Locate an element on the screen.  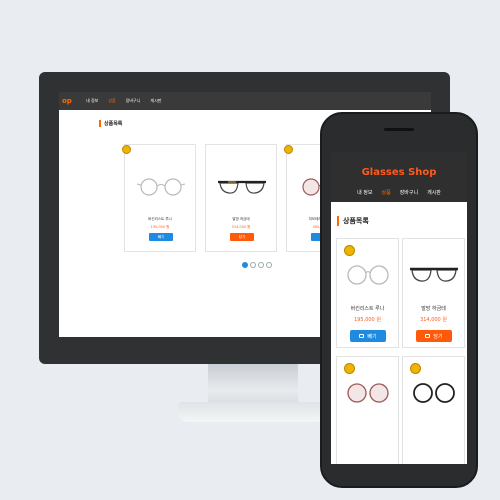
desktop-logo: op is located at coordinates (74, 101).